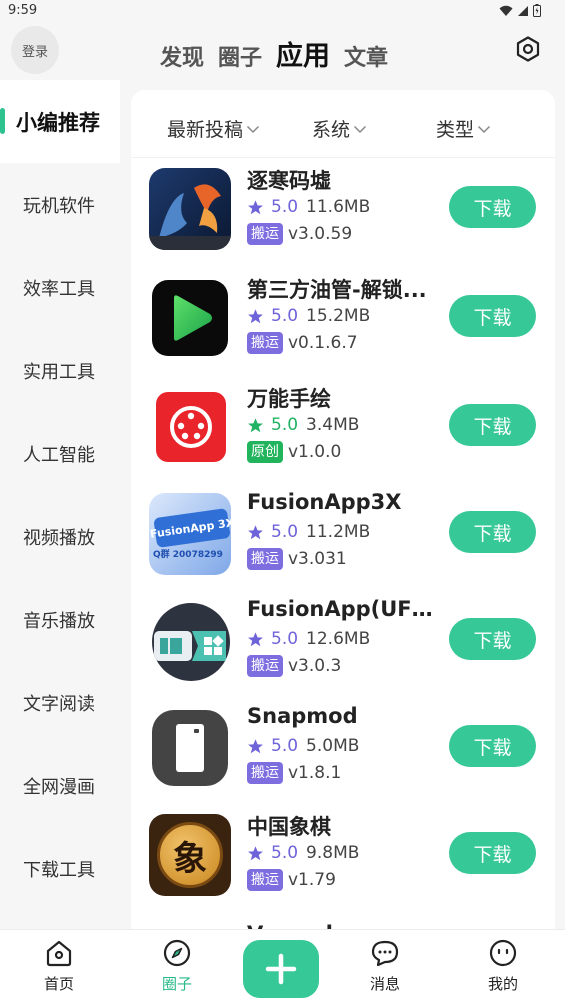 Image resolution: width=565 pixels, height=1004 pixels. I want to click on filter-label: 最新投稿, so click(205, 130).